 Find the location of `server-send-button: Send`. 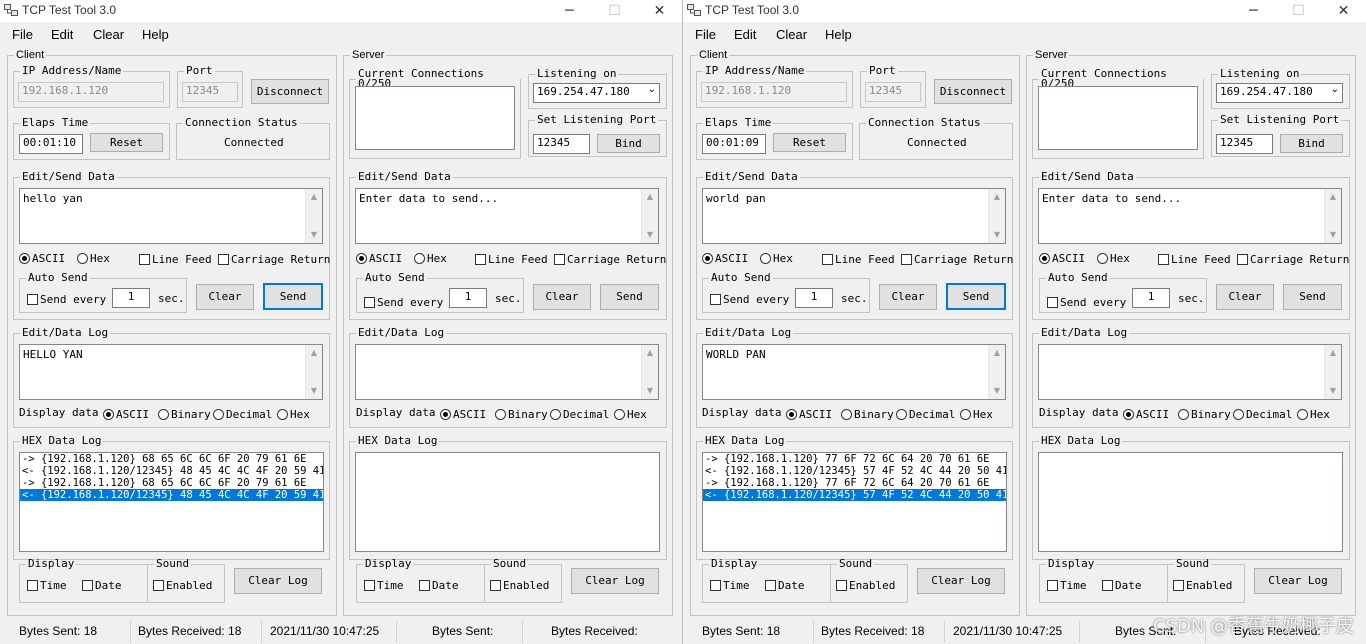

server-send-button: Send is located at coordinates (629, 297).